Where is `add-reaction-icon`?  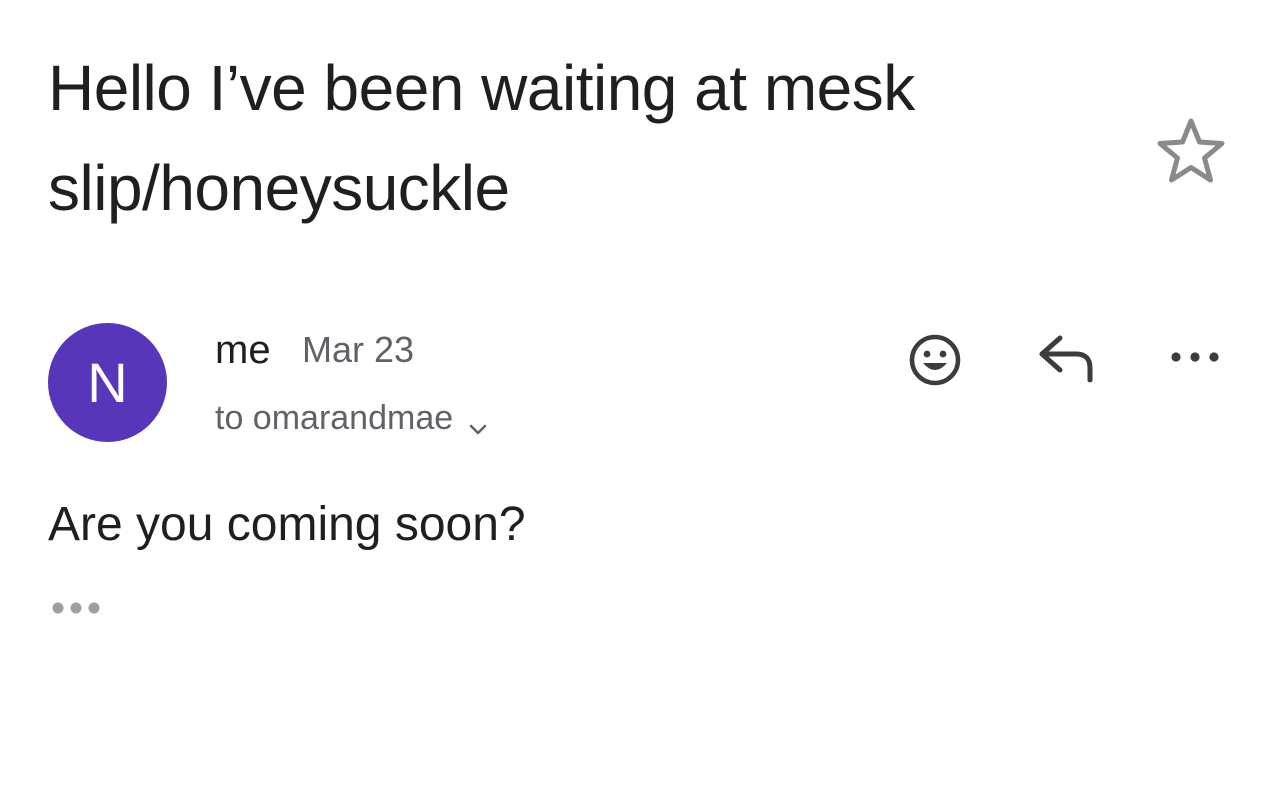 add-reaction-icon is located at coordinates (935, 360).